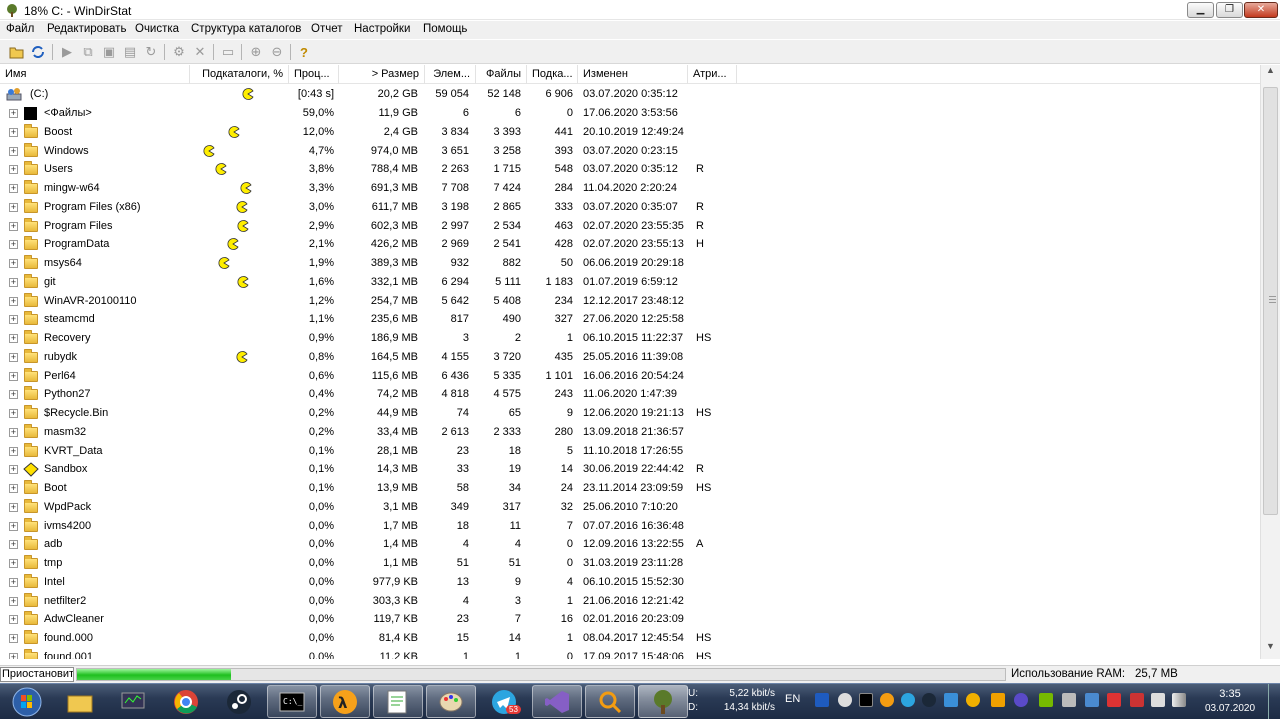  What do you see at coordinates (327, 29) in the screenshot?
I see `menu-report: Отчет` at bounding box center [327, 29].